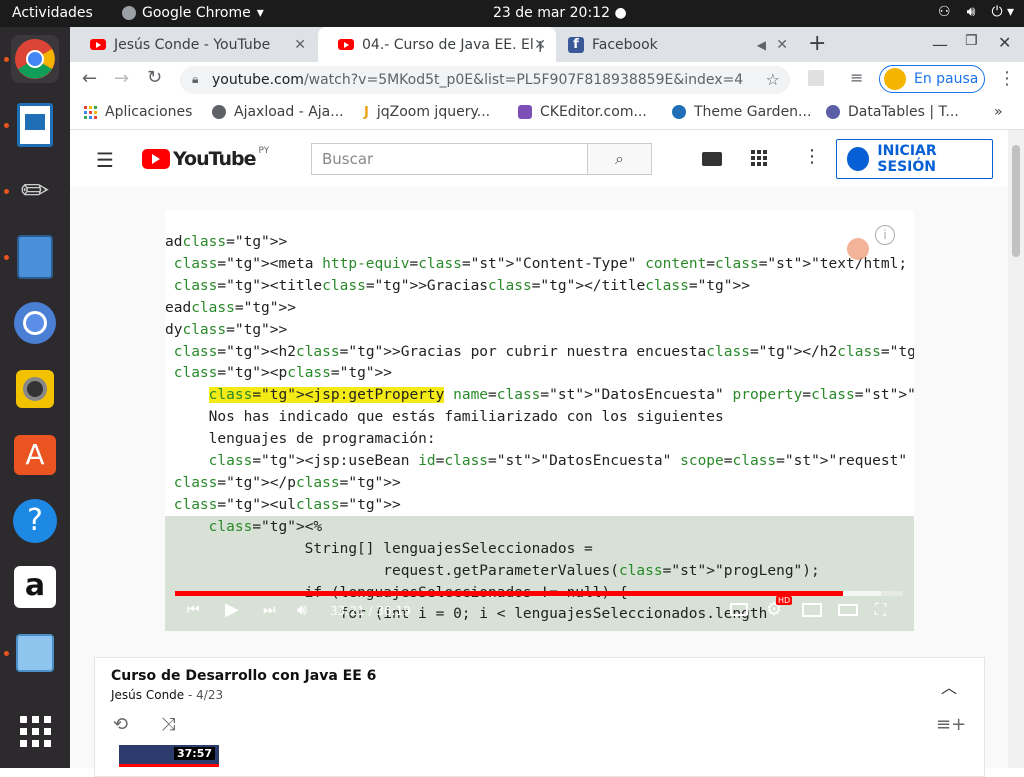  Describe the element at coordinates (154, 77) in the screenshot. I see `reload-icon: ↻` at that location.